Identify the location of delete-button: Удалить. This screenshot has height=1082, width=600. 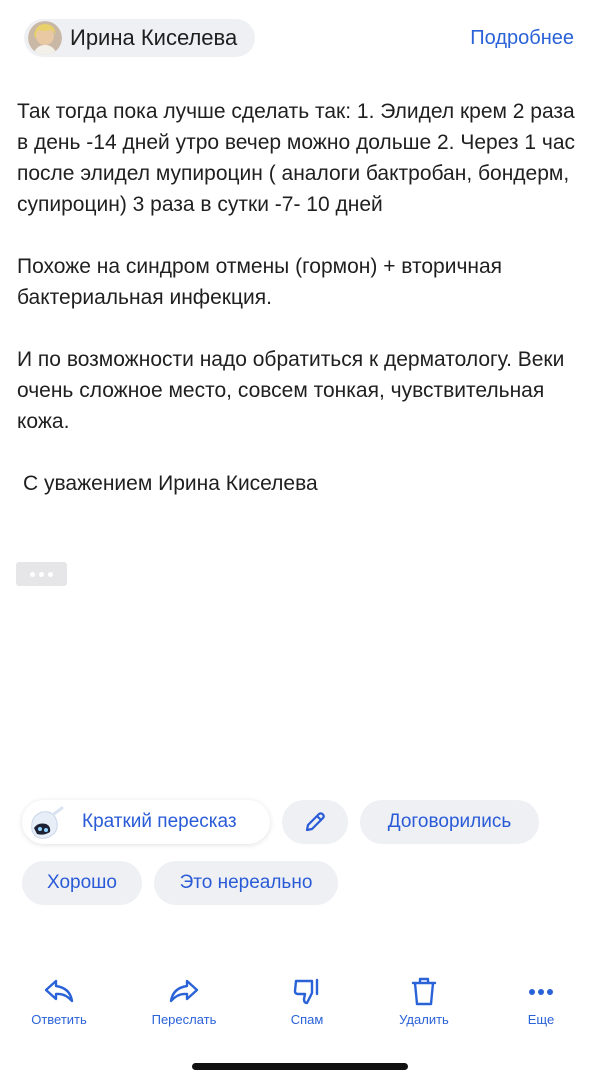
(424, 997).